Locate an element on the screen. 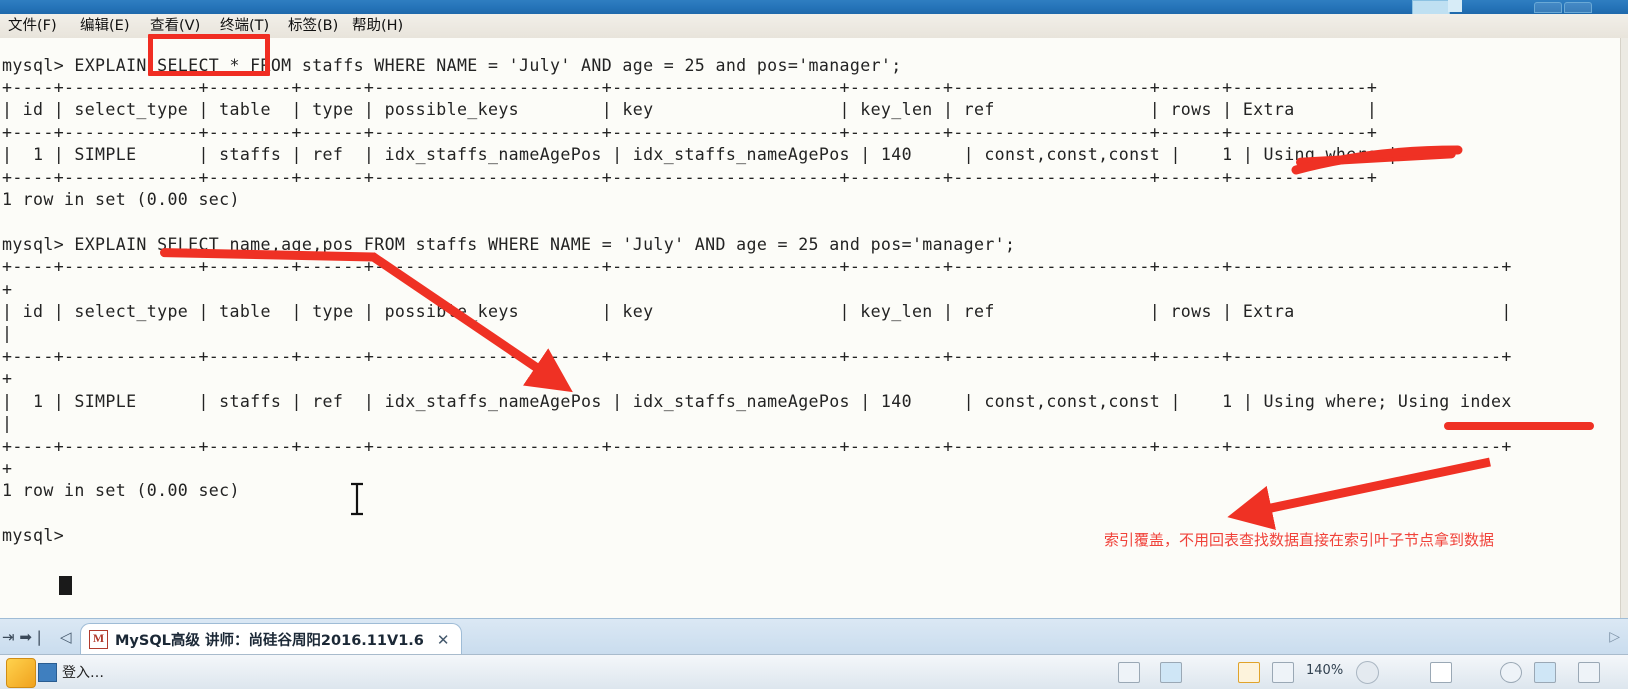 This screenshot has width=1628, height=689. annotation-note-chinese: 索引覆盖，不用回表查找数据直接在索引叶子节点拿到数据 is located at coordinates (1299, 540).